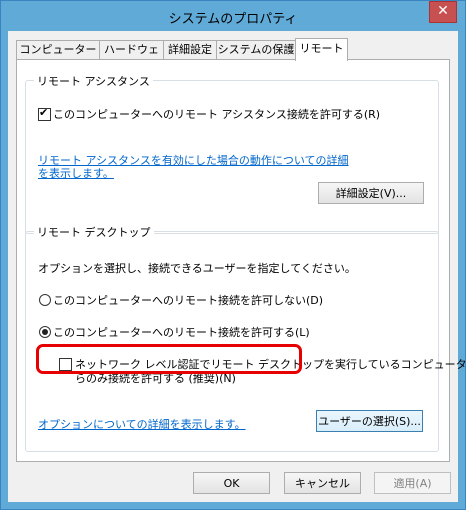 The image size is (466, 510). Describe the element at coordinates (93, 81) in the screenshot. I see `remote-assistance-group-label: リモート アシスタンス` at that location.